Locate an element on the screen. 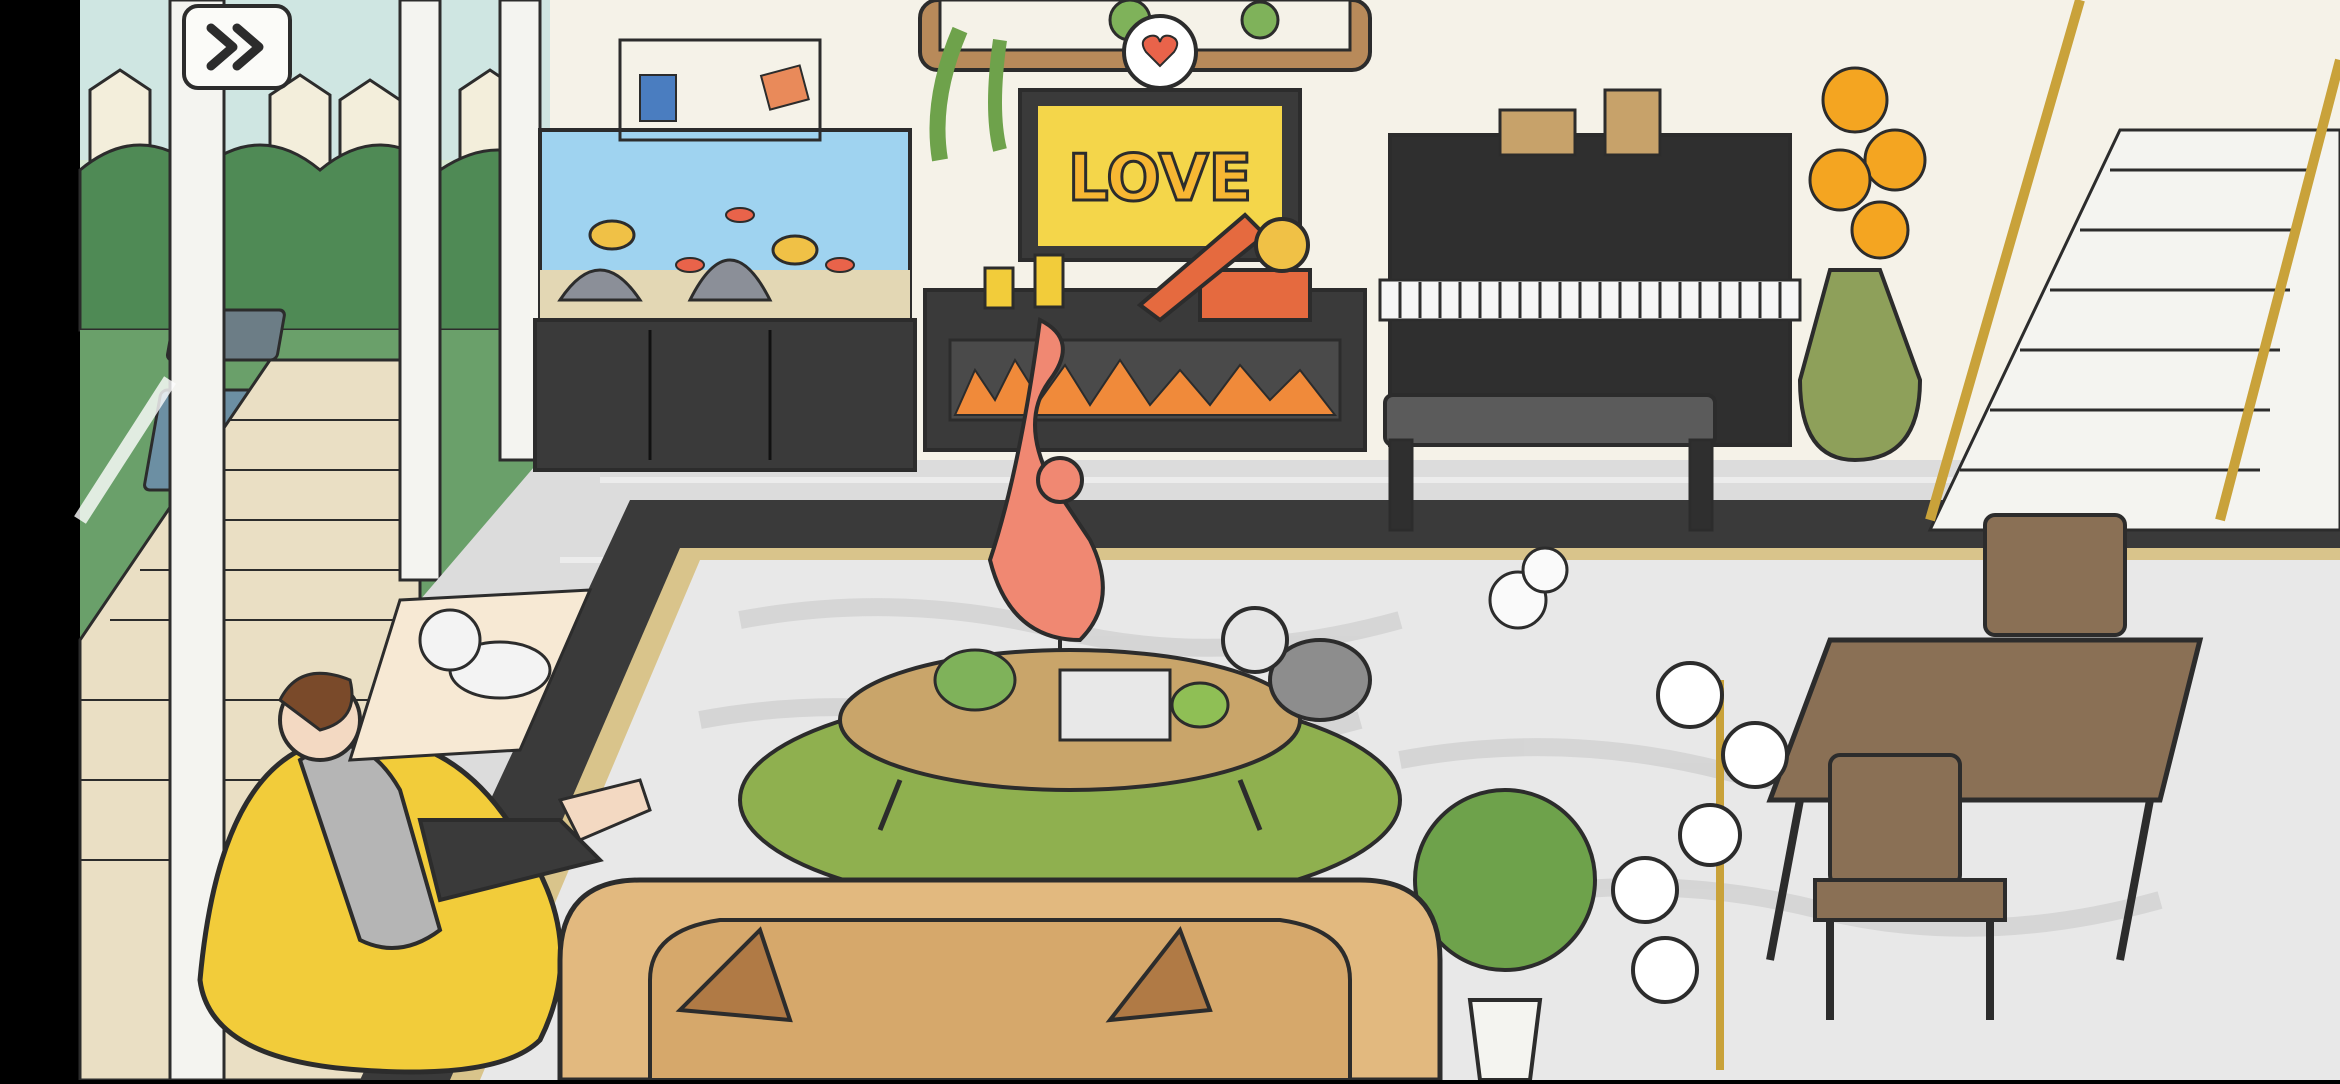 The width and height of the screenshot is (2340, 1084). fast-forward-icon is located at coordinates (235, 47).